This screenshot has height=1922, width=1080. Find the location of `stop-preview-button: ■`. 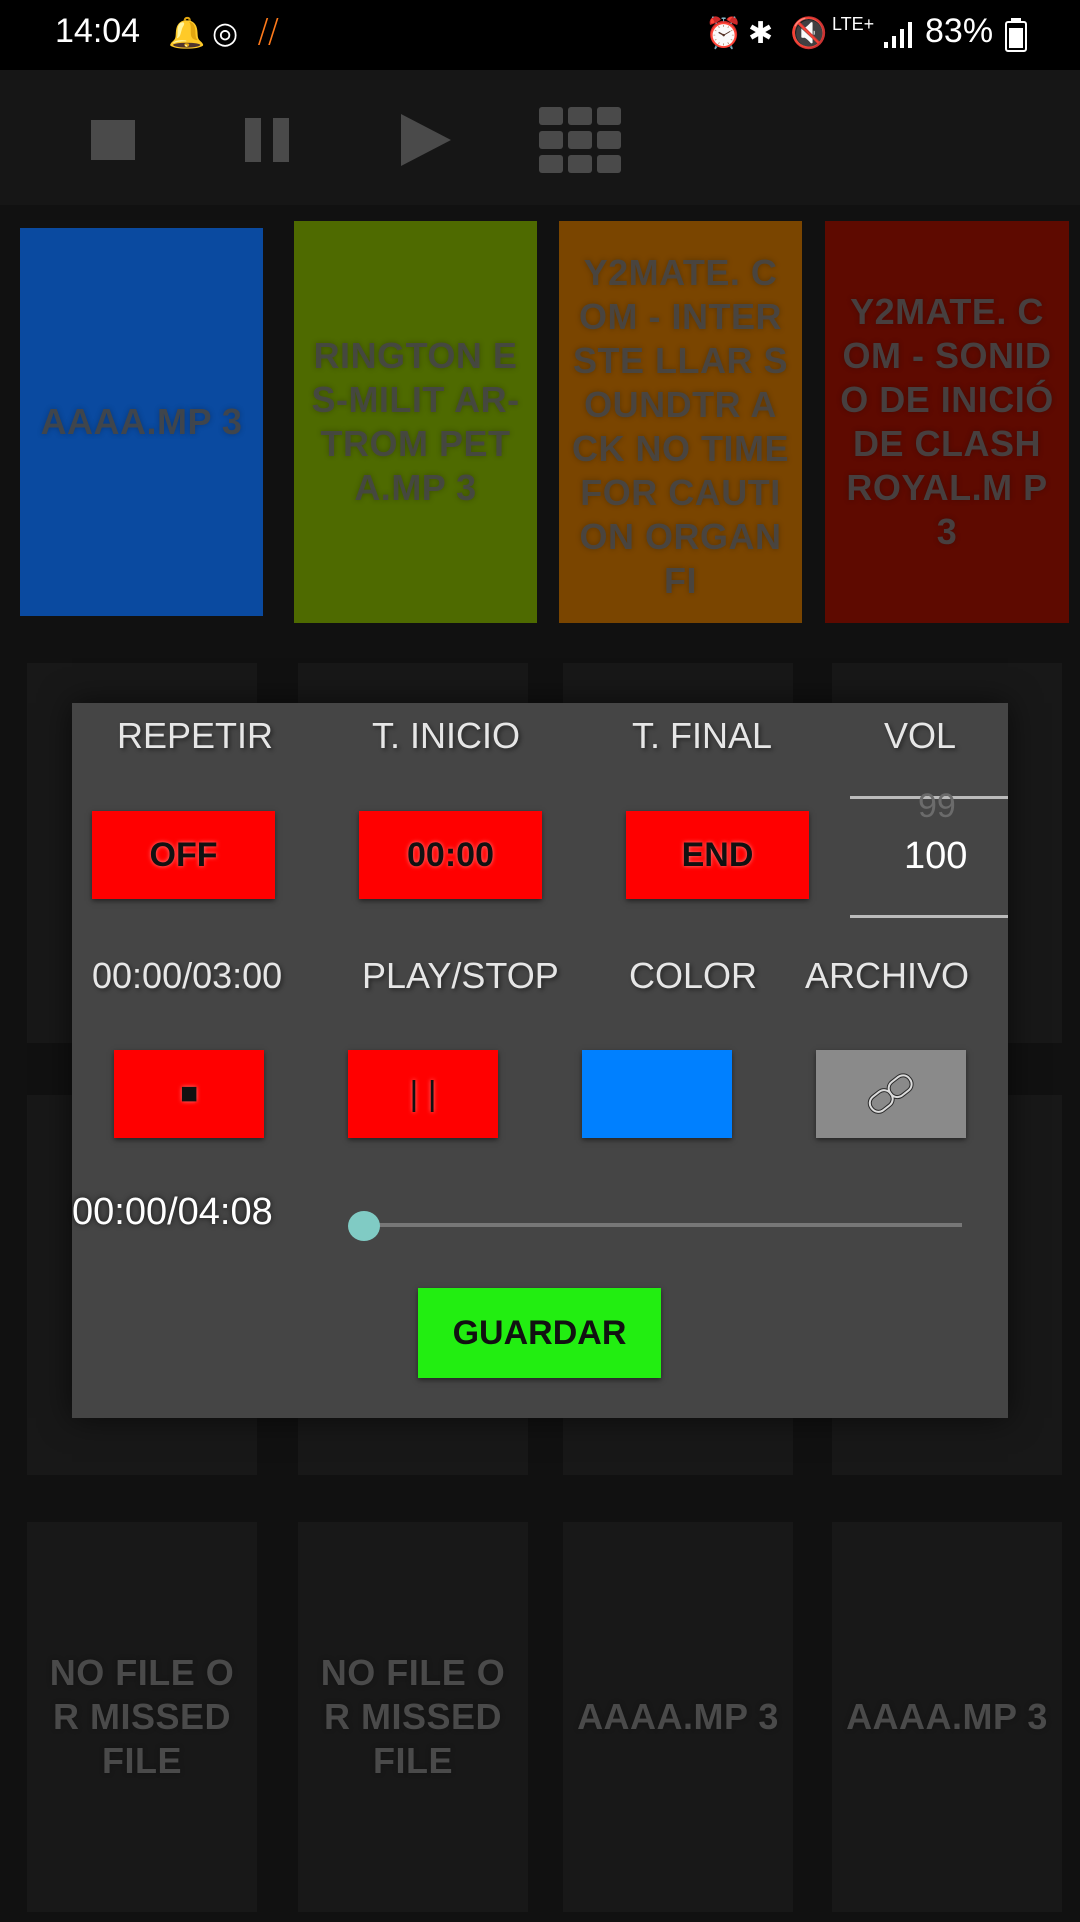

stop-preview-button: ■ is located at coordinates (189, 1094).